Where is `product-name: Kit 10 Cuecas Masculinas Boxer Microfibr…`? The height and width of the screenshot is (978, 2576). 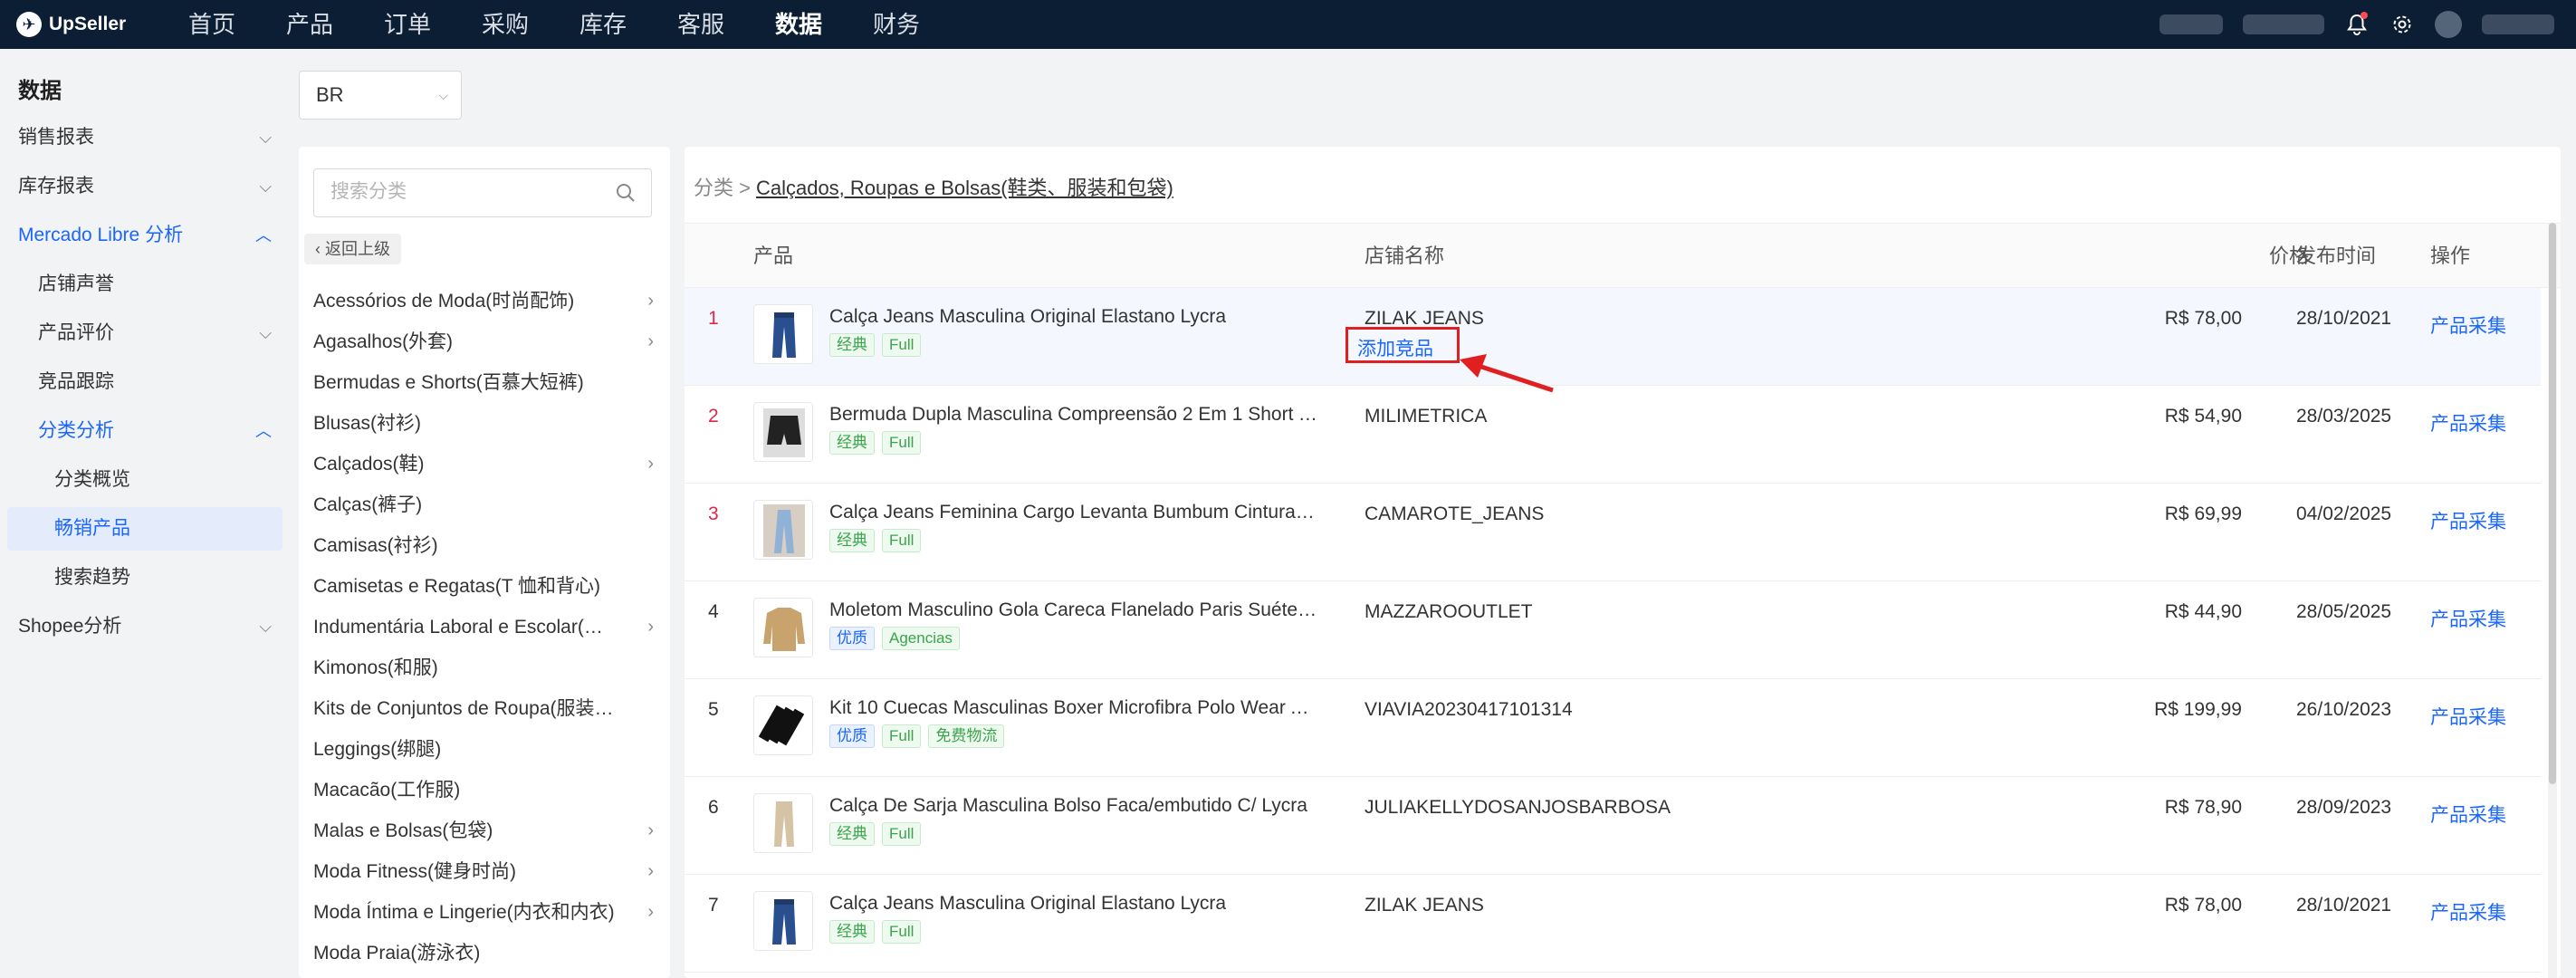
product-name: Kit 10 Cuecas Masculinas Boxer Microfibr… is located at coordinates (1073, 708).